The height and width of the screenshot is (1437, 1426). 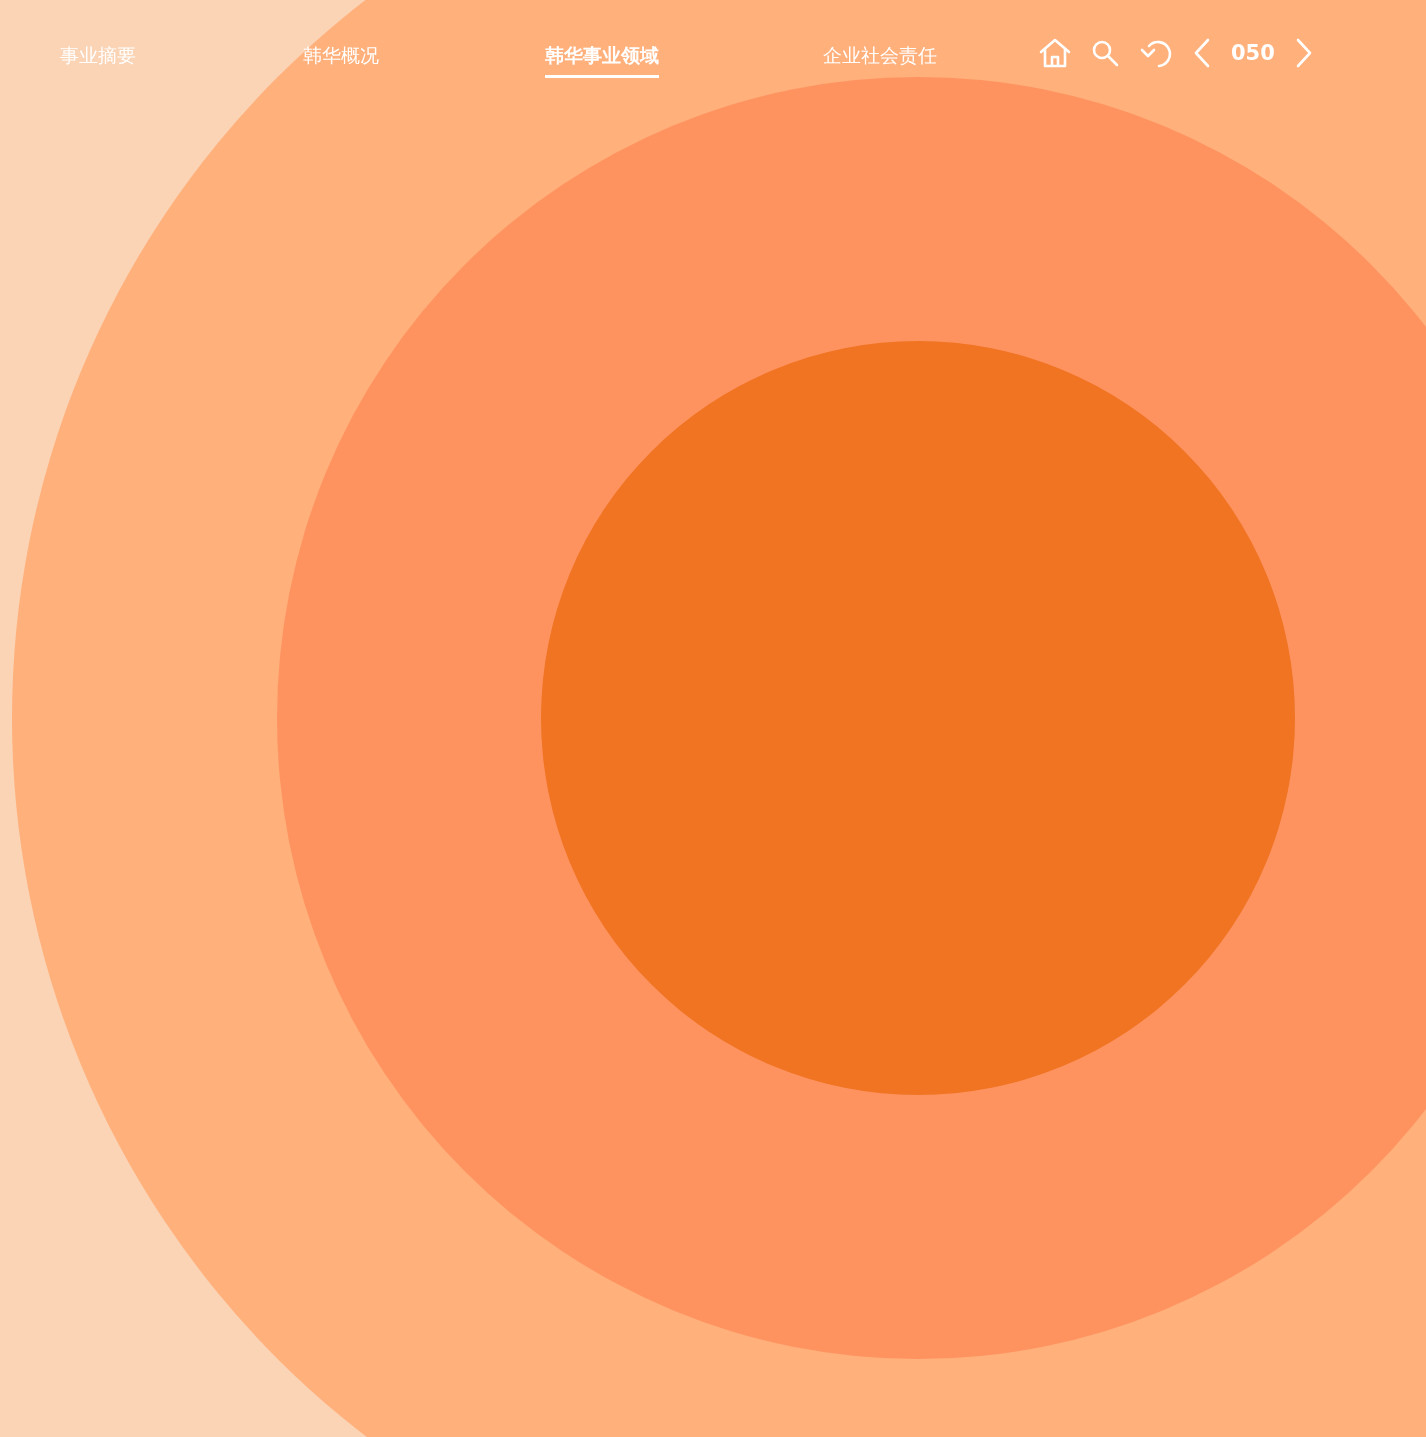 I want to click on previous-icon, so click(x=1202, y=53).